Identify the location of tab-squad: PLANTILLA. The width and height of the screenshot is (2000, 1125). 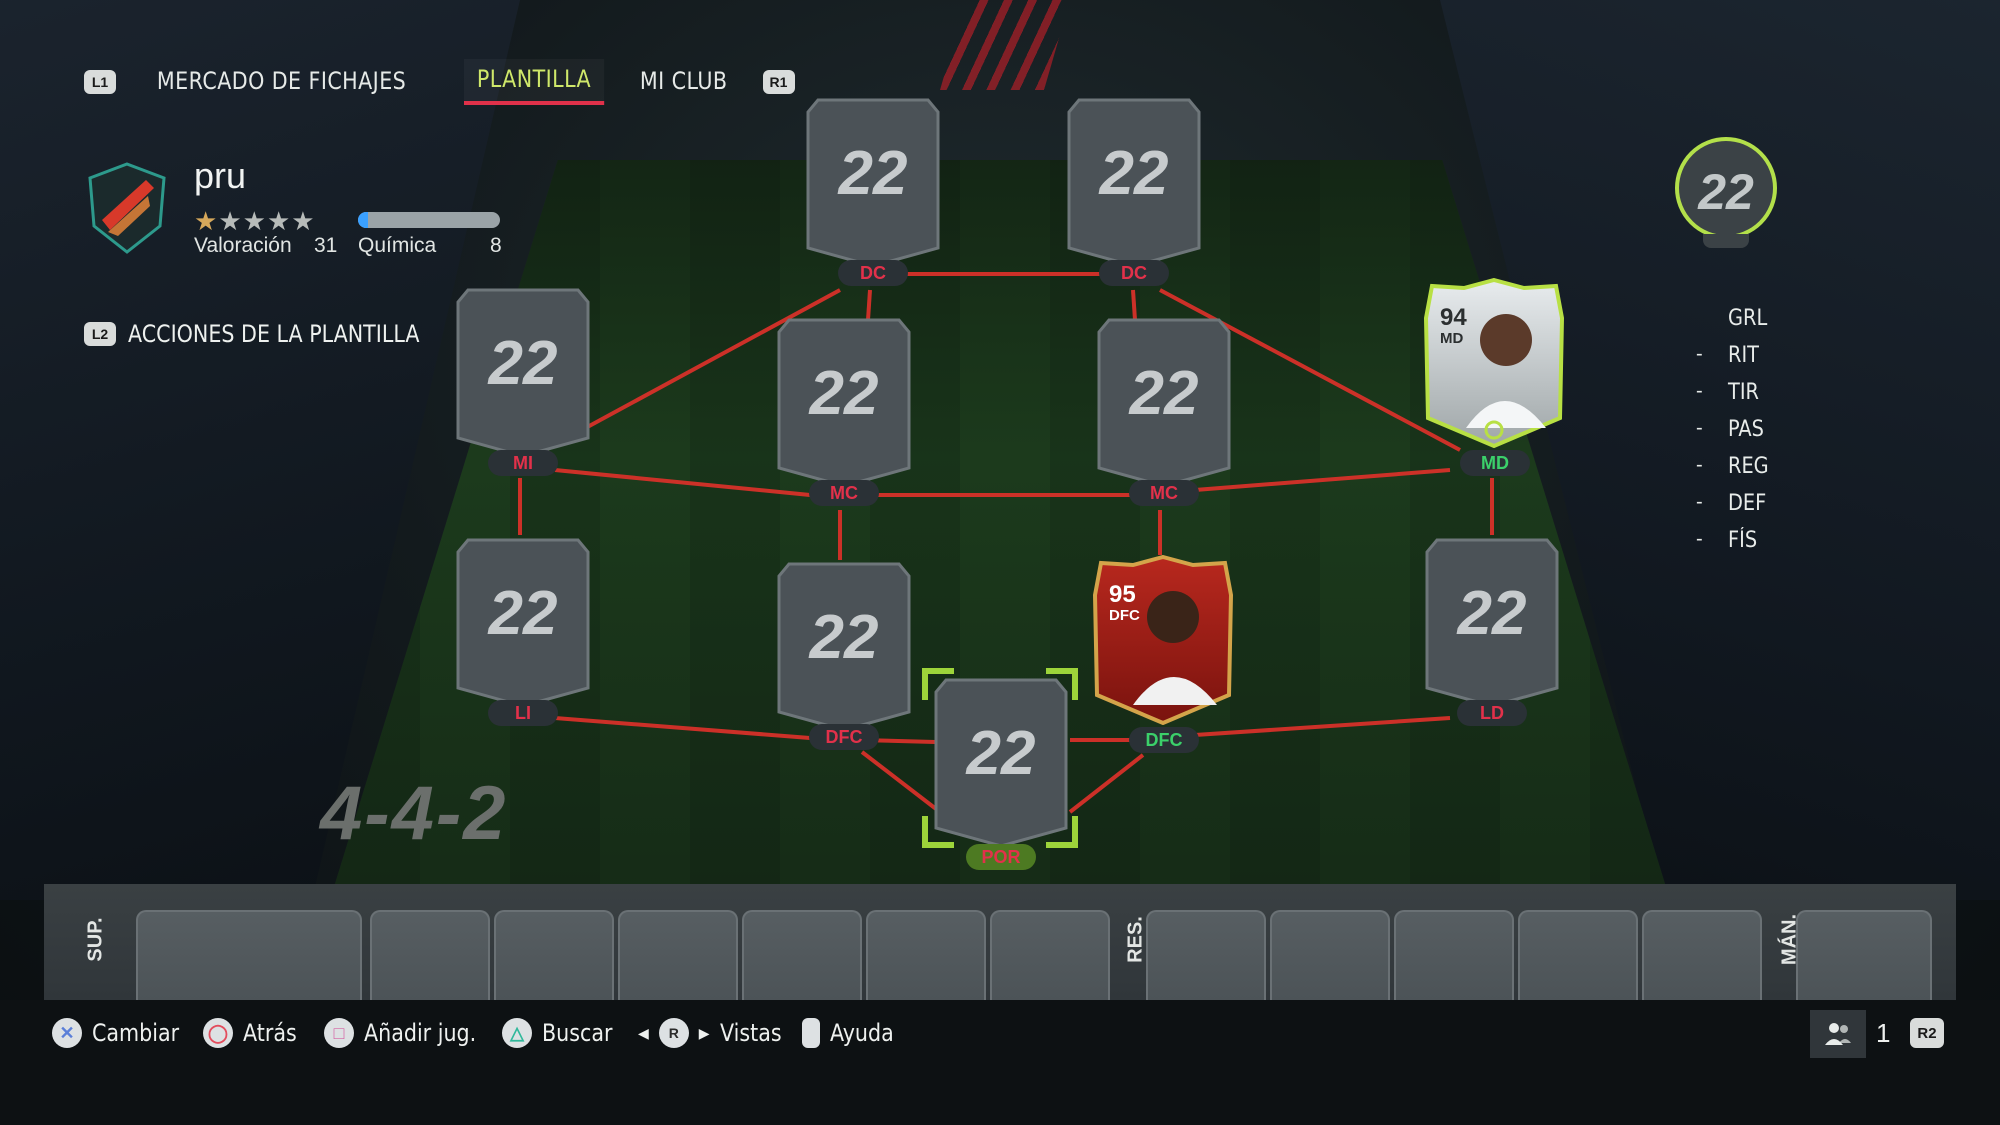
(533, 82).